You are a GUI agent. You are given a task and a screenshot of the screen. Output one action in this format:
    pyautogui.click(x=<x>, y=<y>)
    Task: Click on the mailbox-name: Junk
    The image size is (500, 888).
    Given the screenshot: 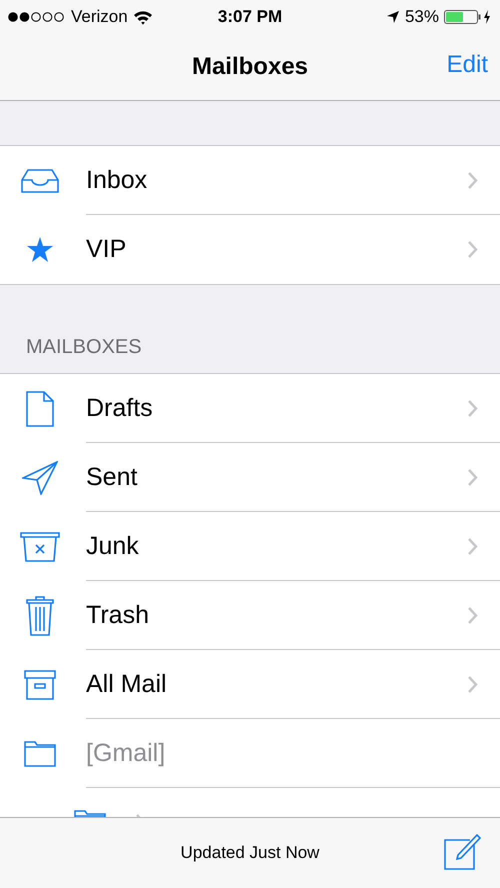 What is the action you would take?
    pyautogui.click(x=112, y=546)
    